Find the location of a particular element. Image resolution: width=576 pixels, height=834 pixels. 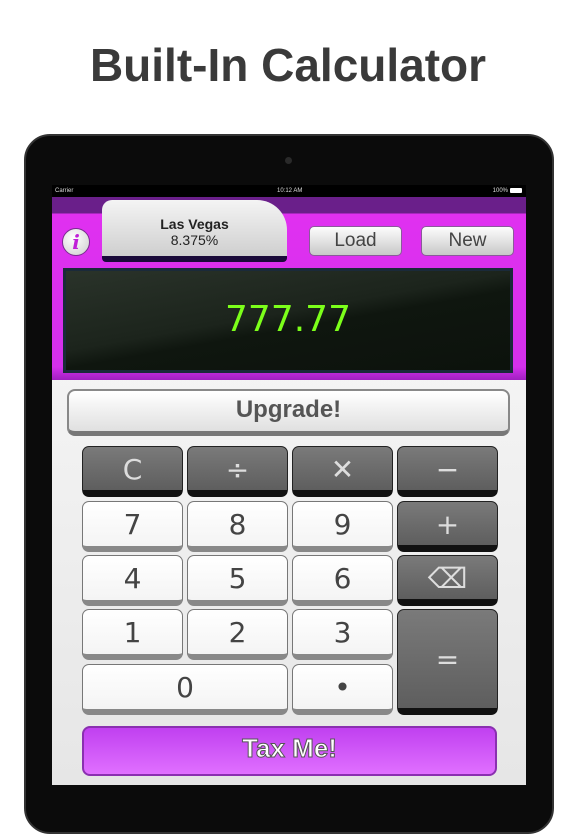

key-equals: = is located at coordinates (447, 662).